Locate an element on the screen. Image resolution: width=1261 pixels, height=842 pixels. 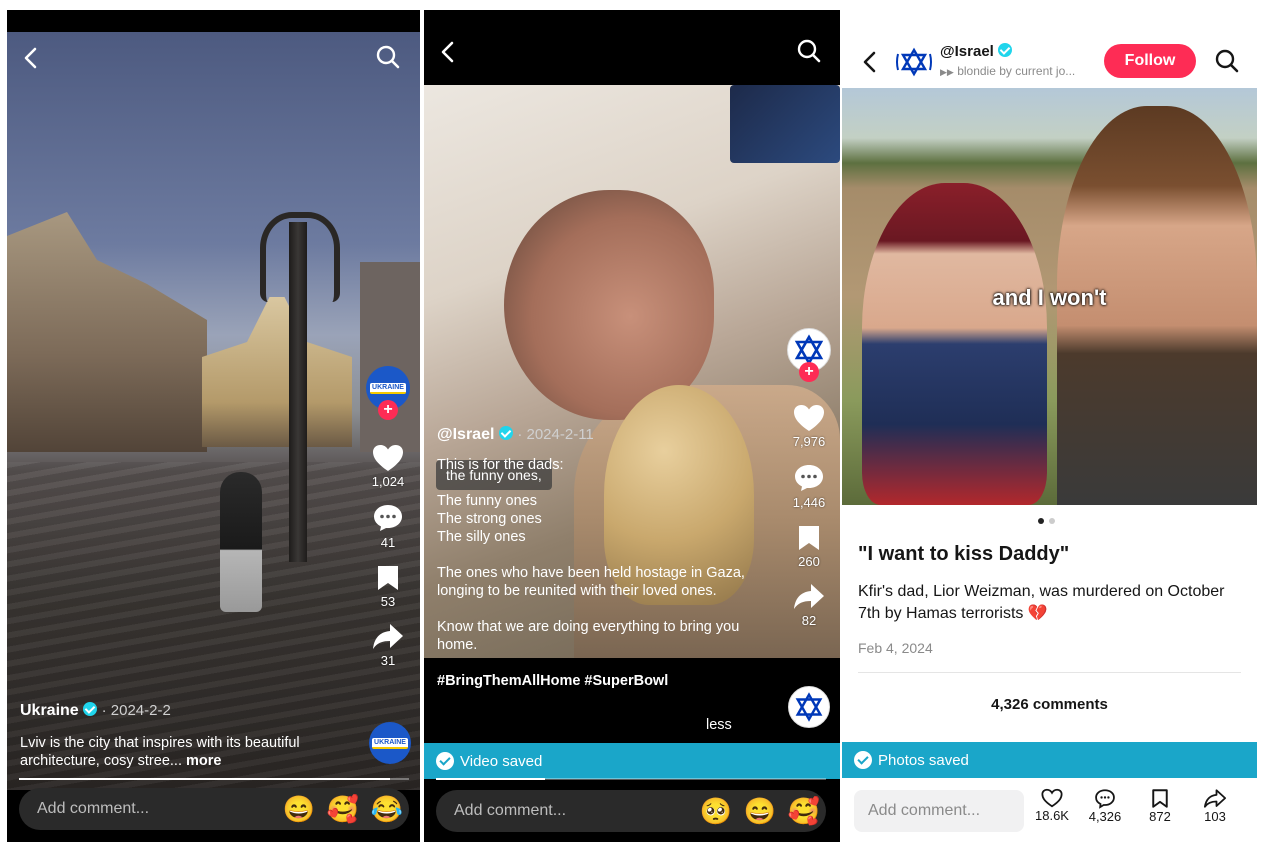
post-date: · 2024-2-11 is located at coordinates (555, 434).